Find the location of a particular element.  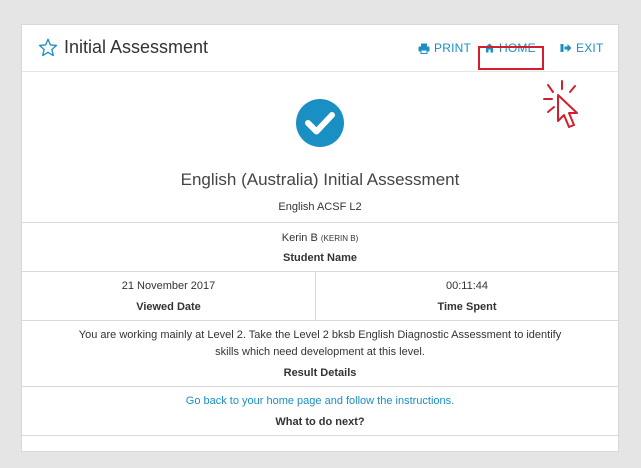

check-circle-icon is located at coordinates (320, 125).